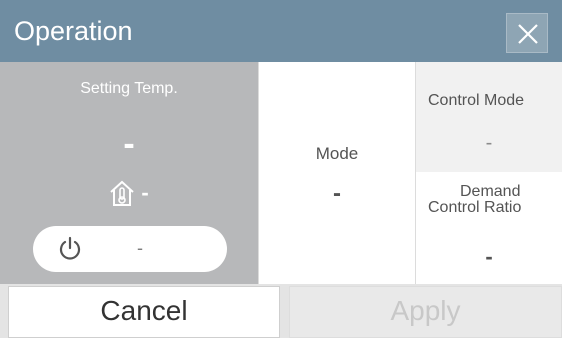 This screenshot has height=338, width=562. I want to click on house-thermometer-icon, so click(122, 193).